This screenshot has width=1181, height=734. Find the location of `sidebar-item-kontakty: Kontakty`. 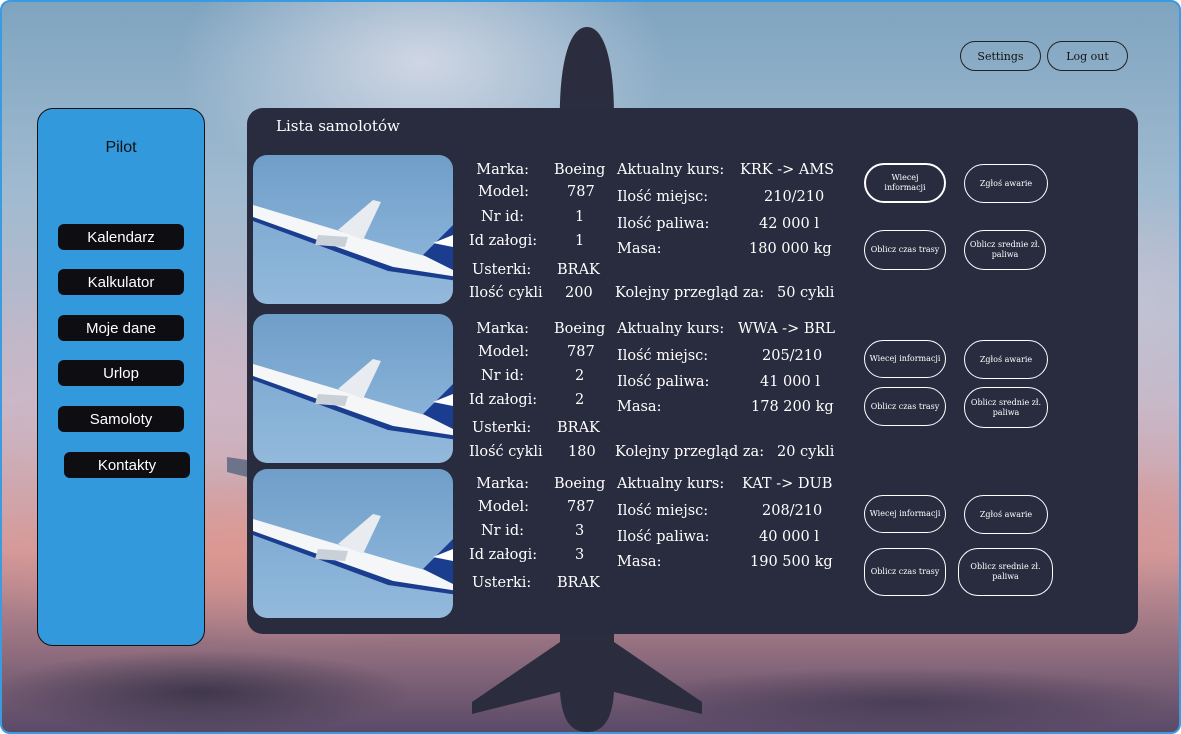

sidebar-item-kontakty: Kontakty is located at coordinates (127, 465).